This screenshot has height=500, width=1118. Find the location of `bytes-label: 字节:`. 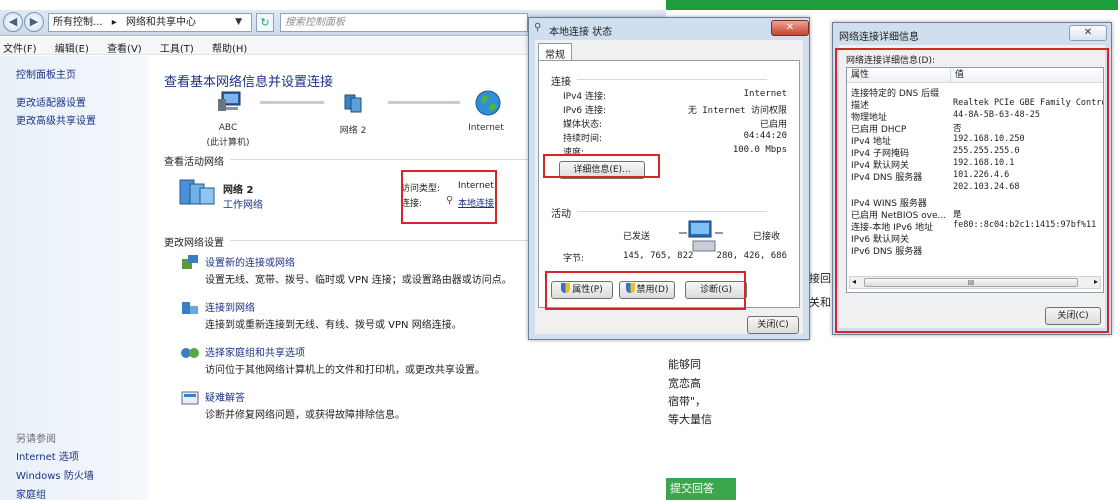

bytes-label: 字节: is located at coordinates (574, 259).